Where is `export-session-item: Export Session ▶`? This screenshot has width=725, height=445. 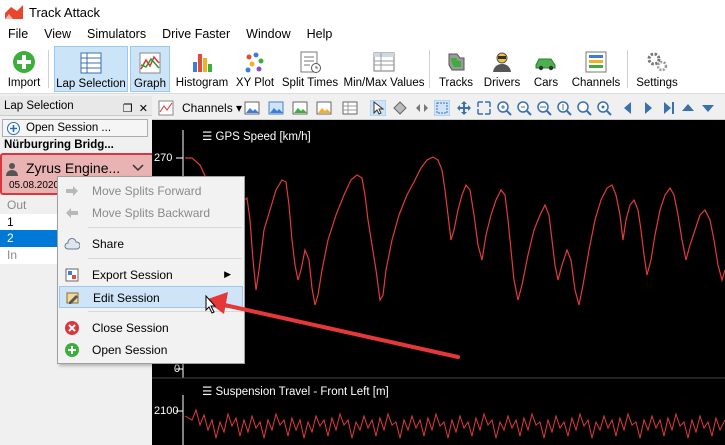 export-session-item: Export Session ▶ is located at coordinates (151, 275).